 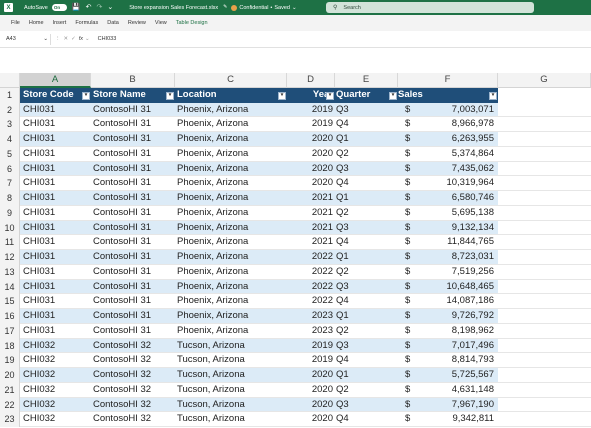 What do you see at coordinates (366, 316) in the screenshot?
I see `table-cell: Q1` at bounding box center [366, 316].